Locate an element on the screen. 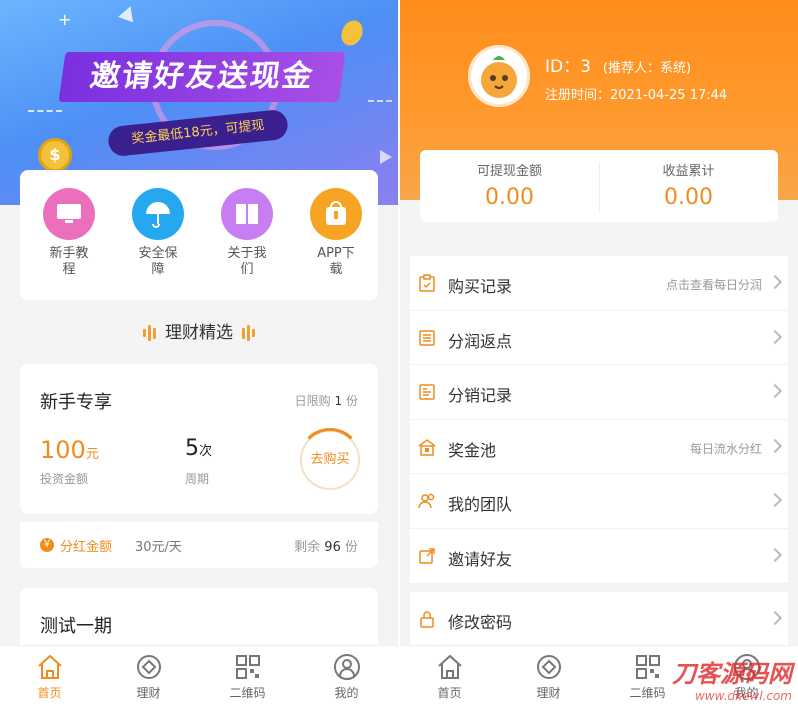 Image resolution: width=798 pixels, height=707 pixels. section-heading: 理财精选 is located at coordinates (199, 330).